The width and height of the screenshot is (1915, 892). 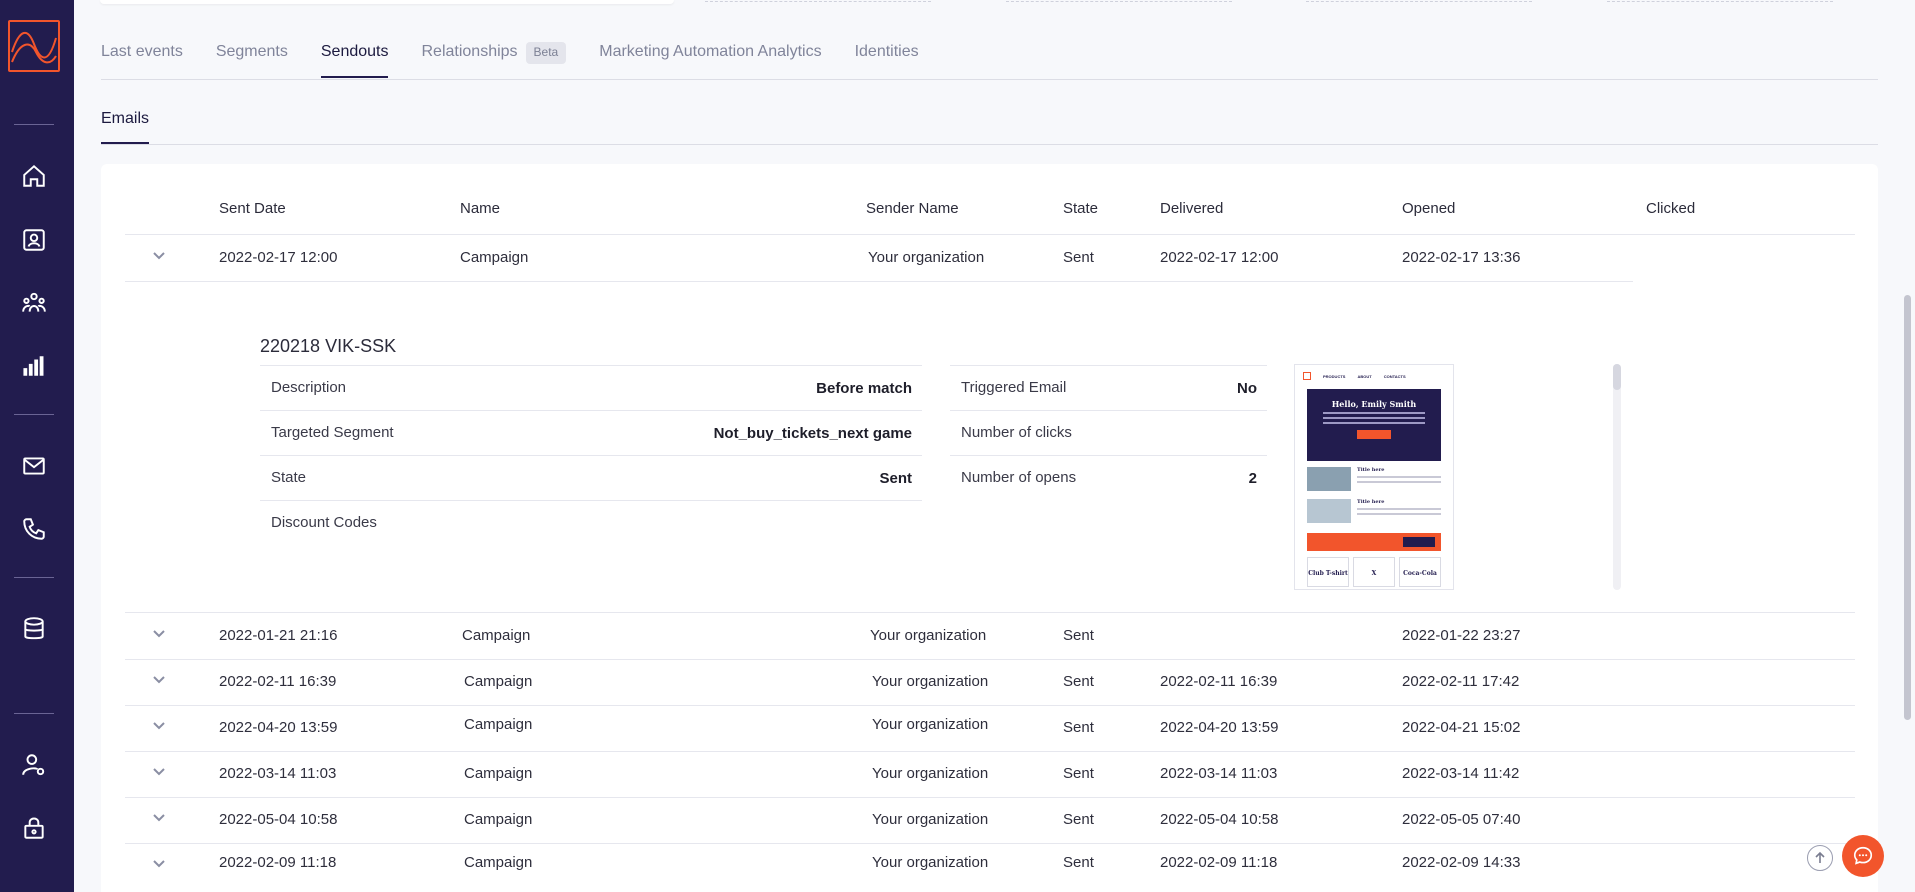 What do you see at coordinates (1108, 387) in the screenshot?
I see `detail-row-triggered-email: Triggered Email No` at bounding box center [1108, 387].